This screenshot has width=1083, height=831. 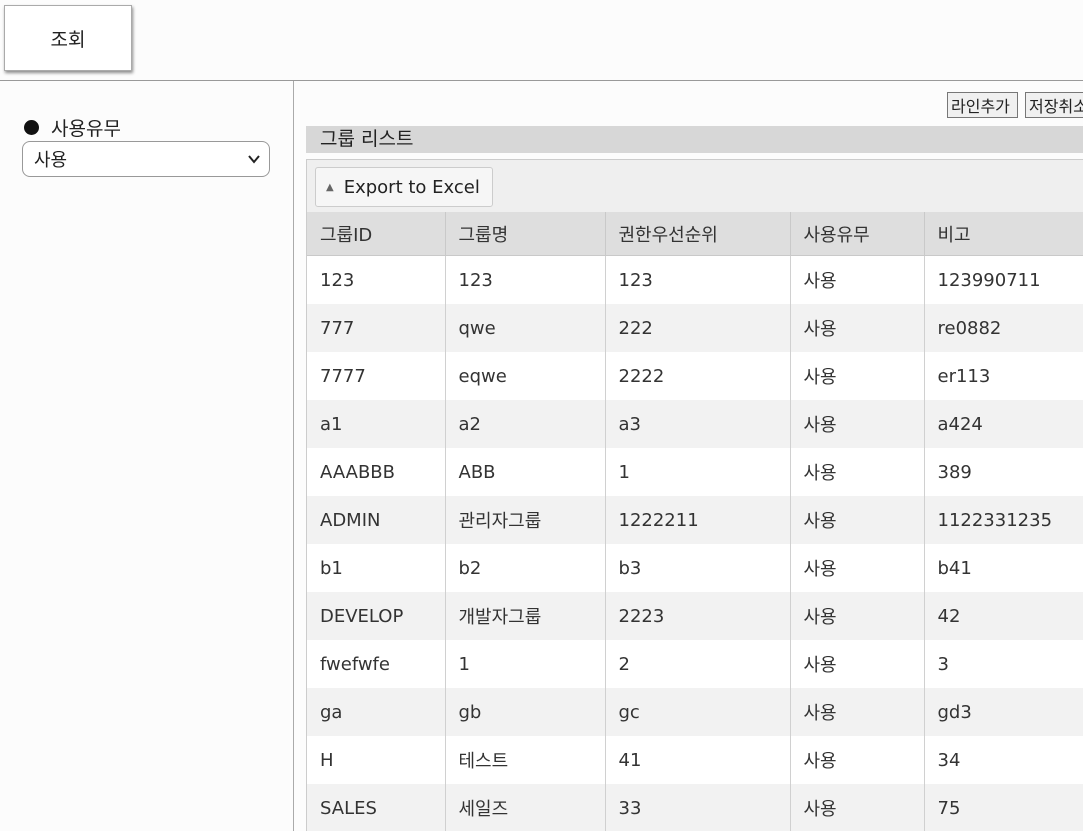 I want to click on cell-group-name: 개발자그룹, so click(x=525, y=616).